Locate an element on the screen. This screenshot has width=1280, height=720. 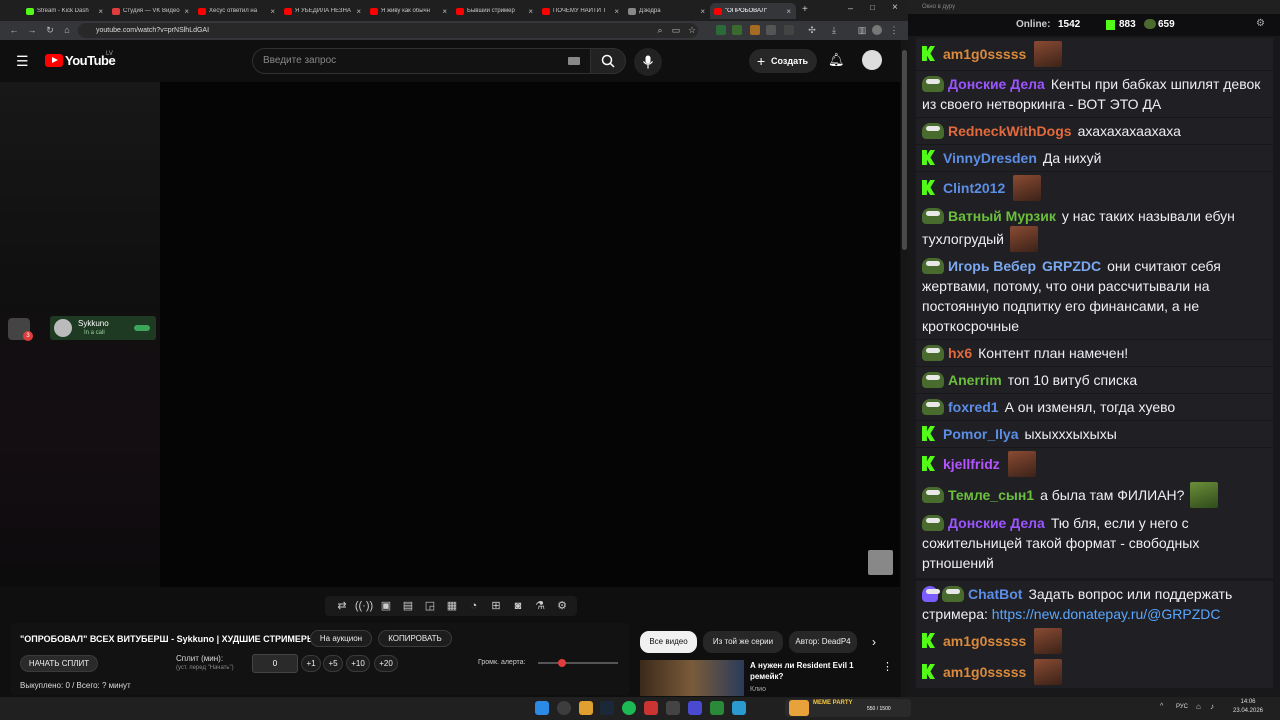
bookmark-star-icon: ☆ is located at coordinates (692, 30).